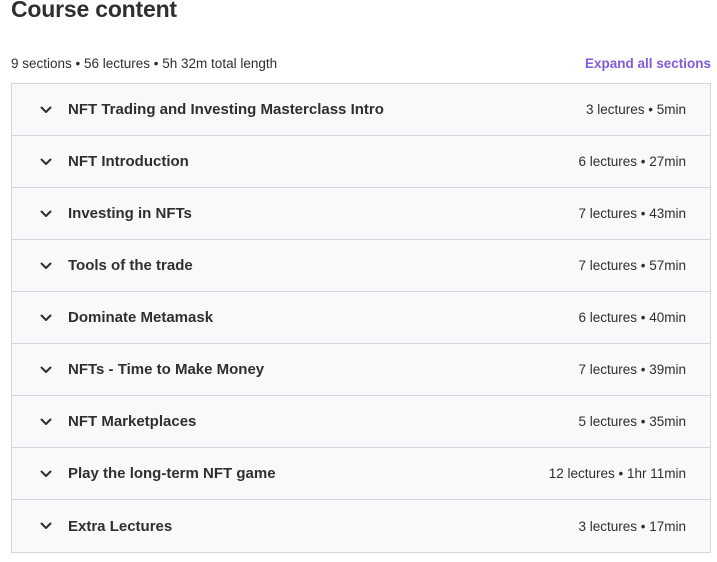 Image resolution: width=717 pixels, height=562 pixels. Describe the element at coordinates (361, 214) in the screenshot. I see `section-header: Investing in NFTs 7 lectures • 43min` at that location.